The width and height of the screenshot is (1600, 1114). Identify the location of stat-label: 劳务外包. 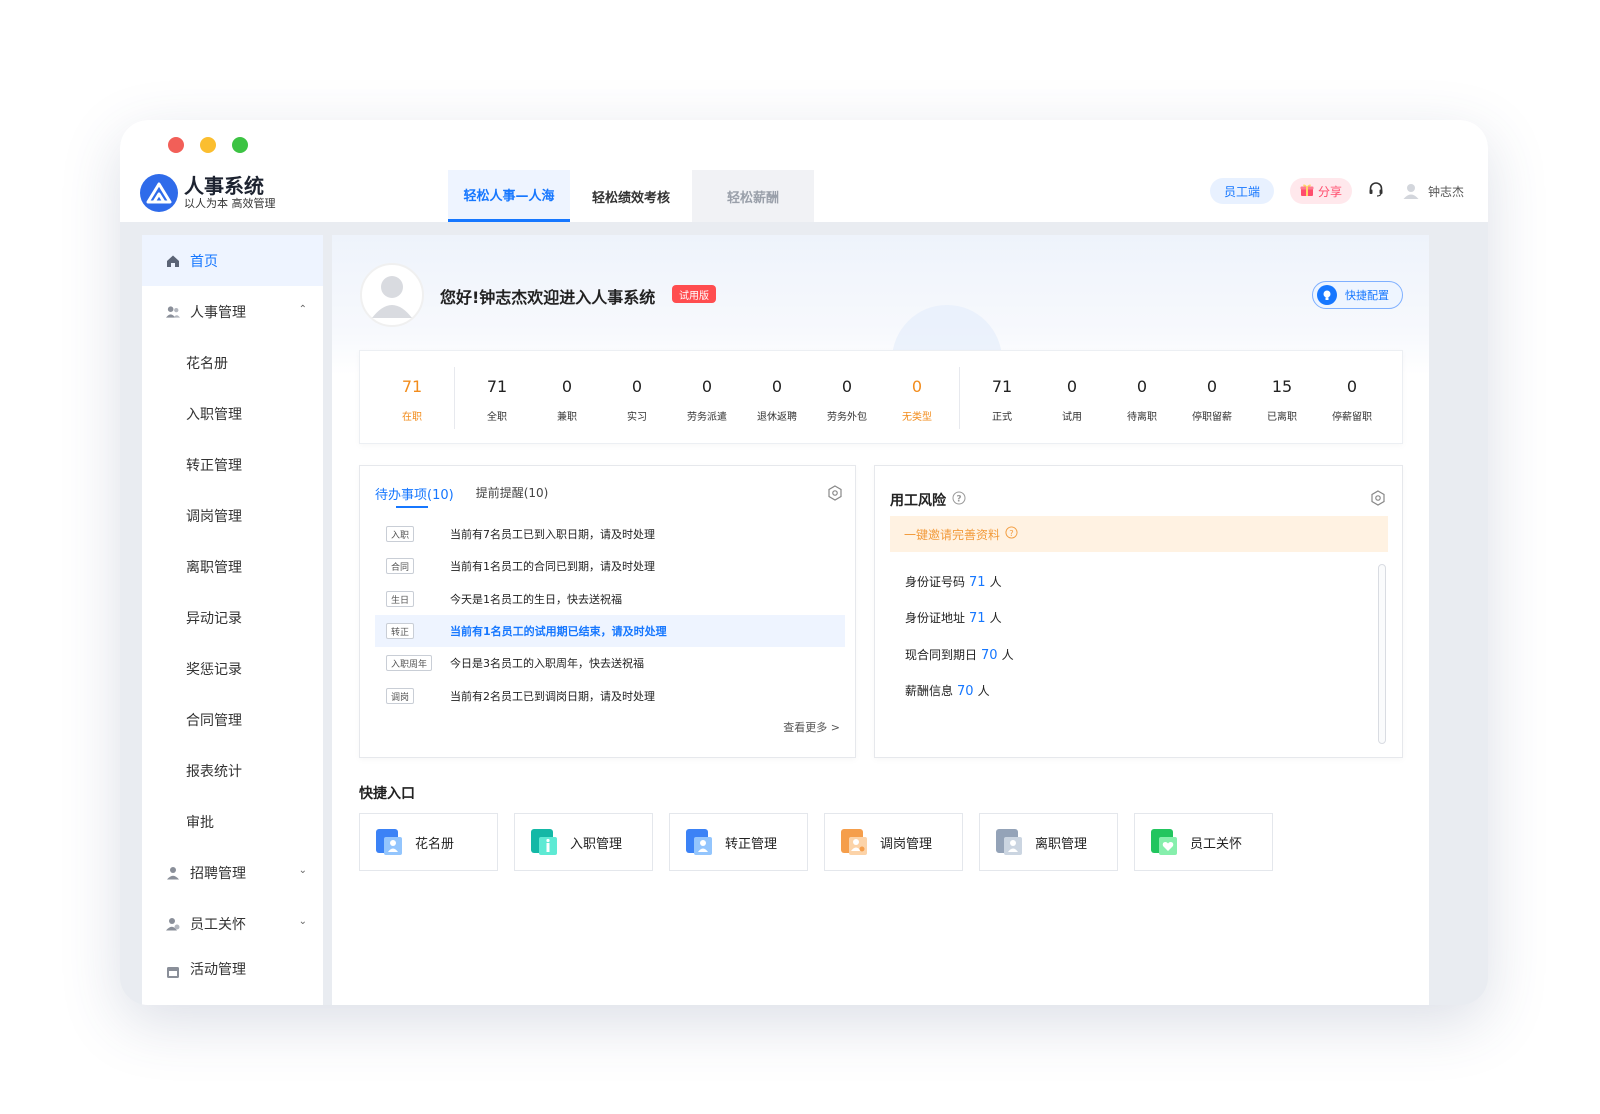
(847, 417).